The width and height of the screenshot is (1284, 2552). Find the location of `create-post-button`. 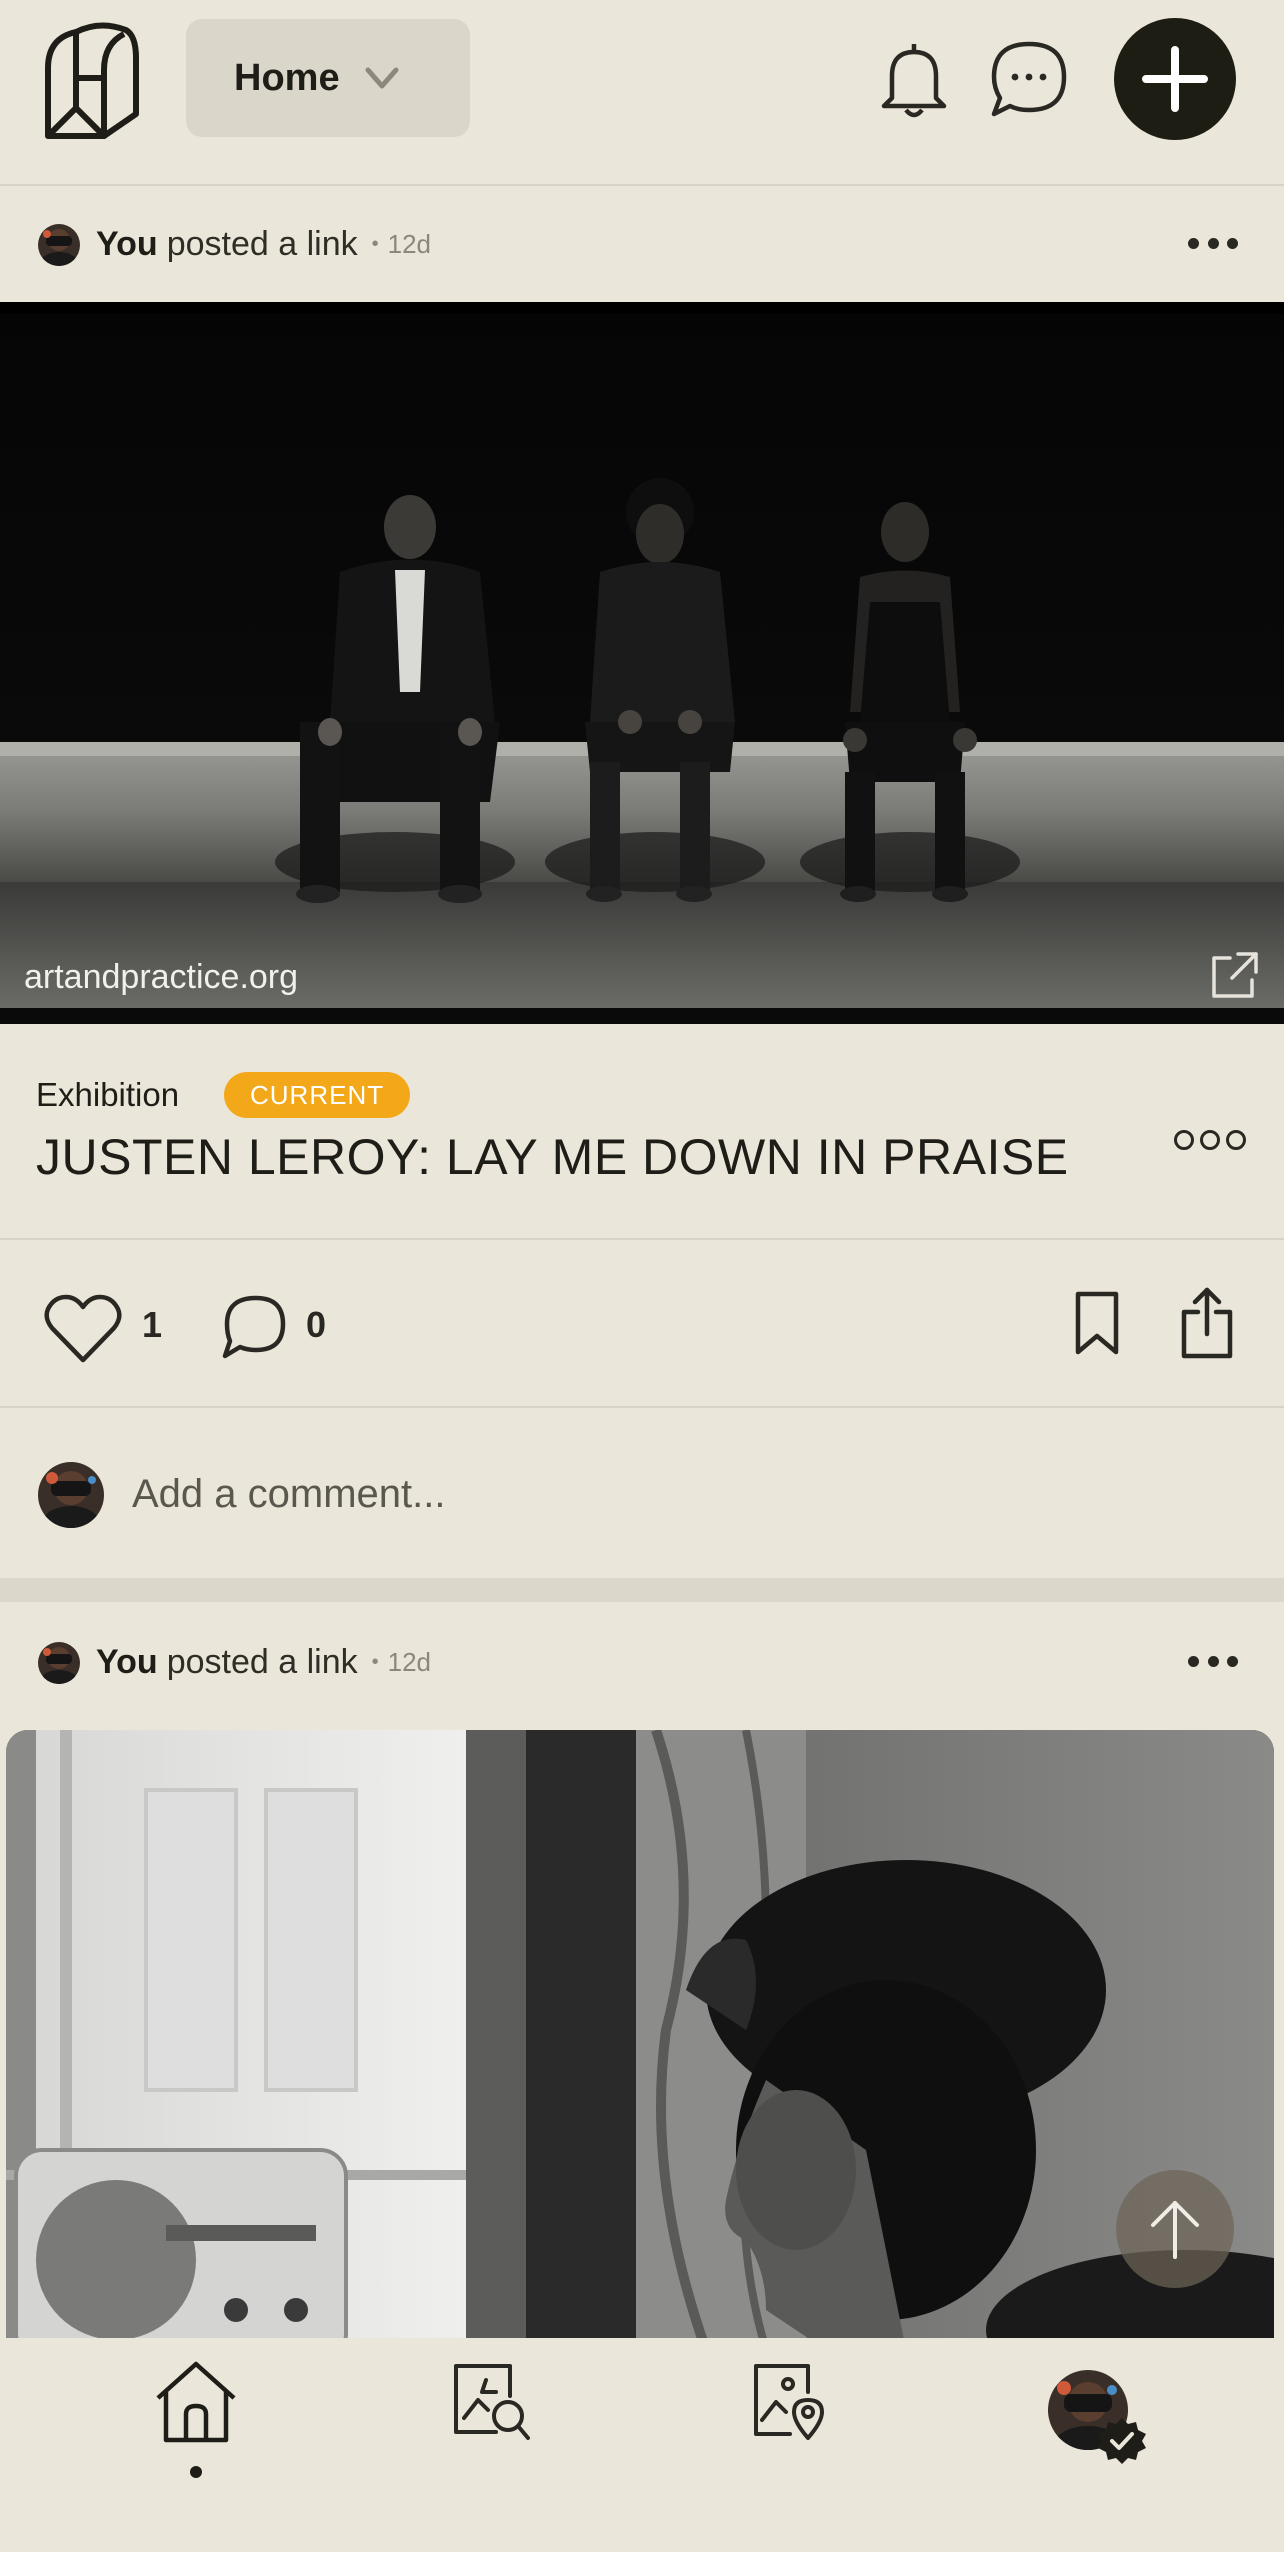

create-post-button is located at coordinates (1175, 79).